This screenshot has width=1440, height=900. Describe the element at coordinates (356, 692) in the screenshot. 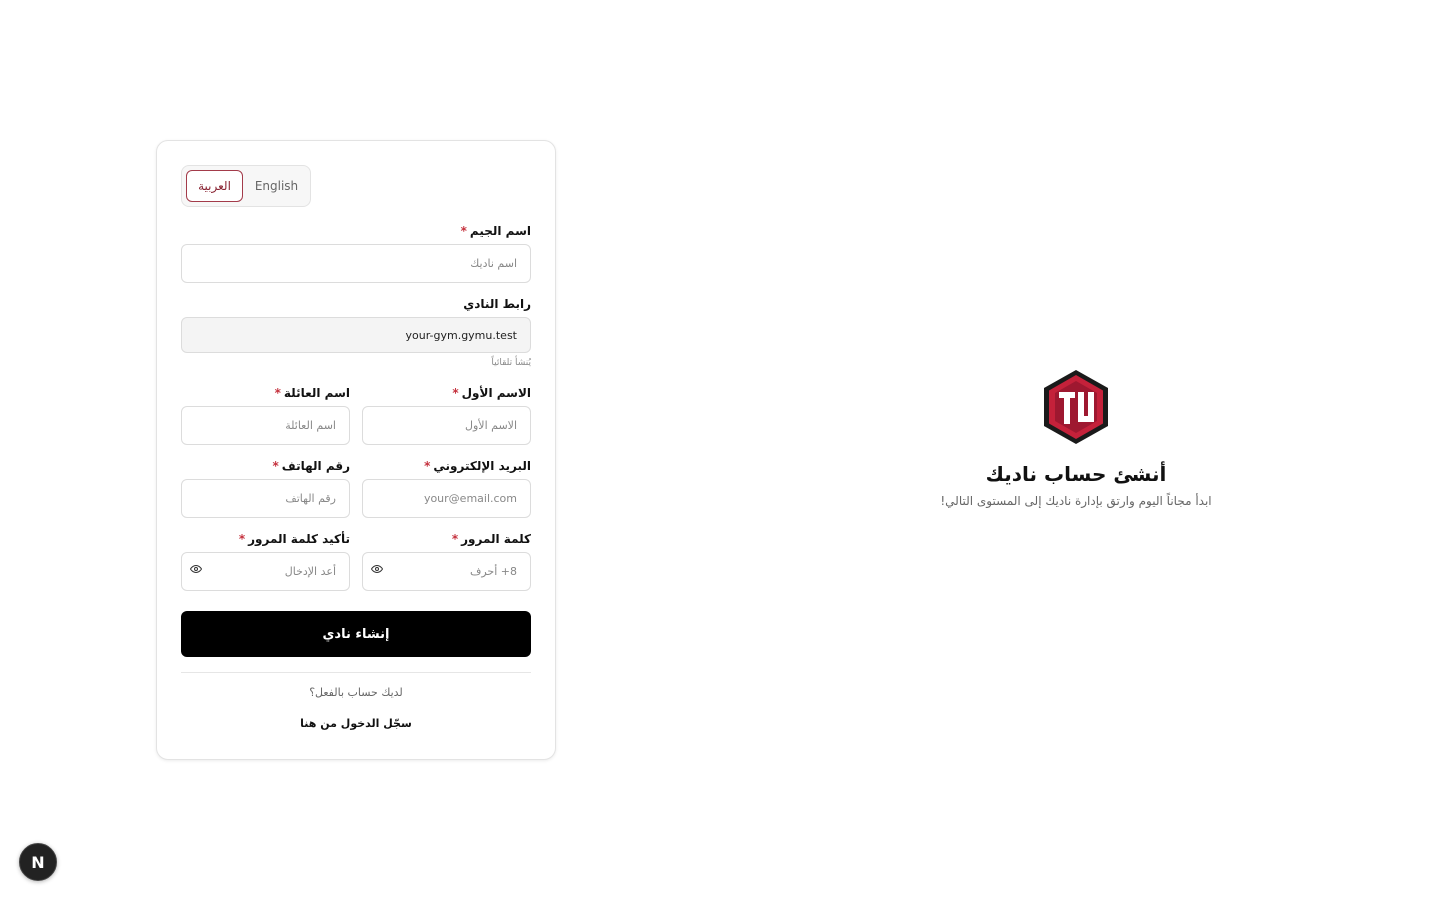

I see `have-account-text: لديك حساب بالفعل؟` at that location.